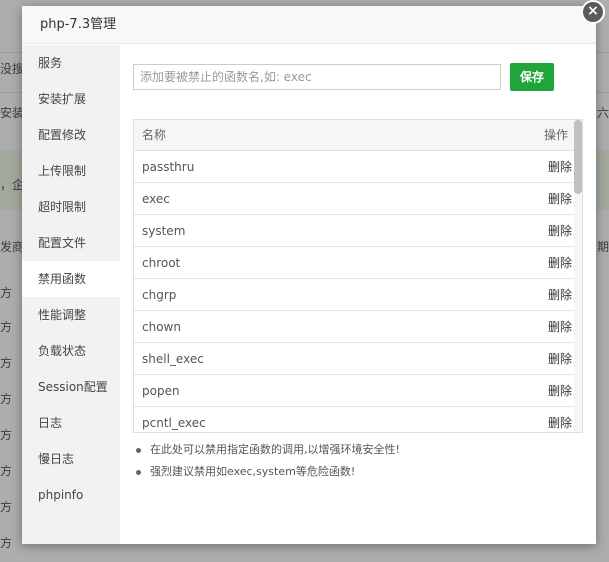 The width and height of the screenshot is (609, 562). I want to click on sidebar-item-upload-limit: 上传限制, so click(71, 171).